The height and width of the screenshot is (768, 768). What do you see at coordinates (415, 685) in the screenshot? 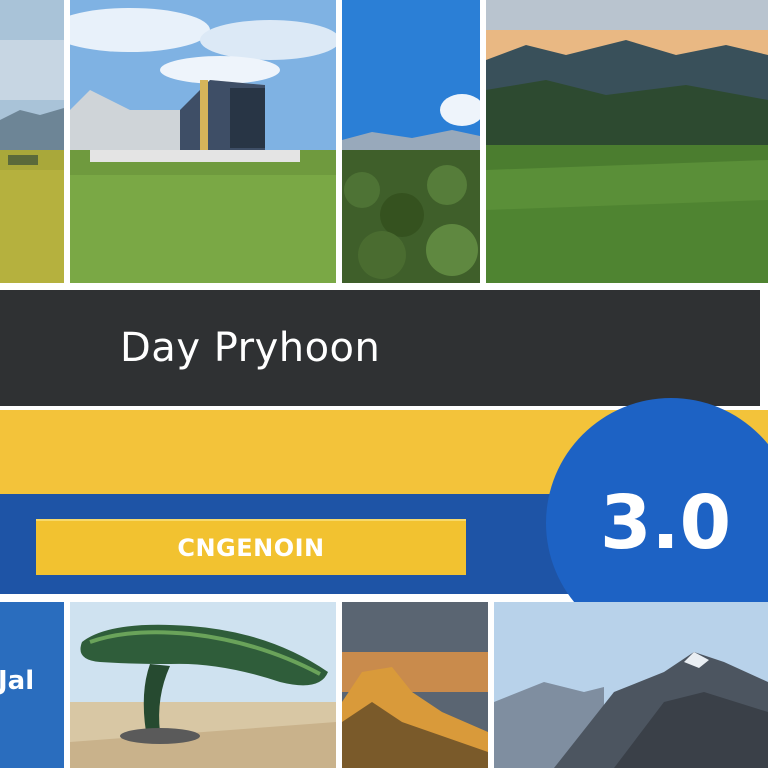
I see `sunset-cliff-photo-tile` at bounding box center [415, 685].